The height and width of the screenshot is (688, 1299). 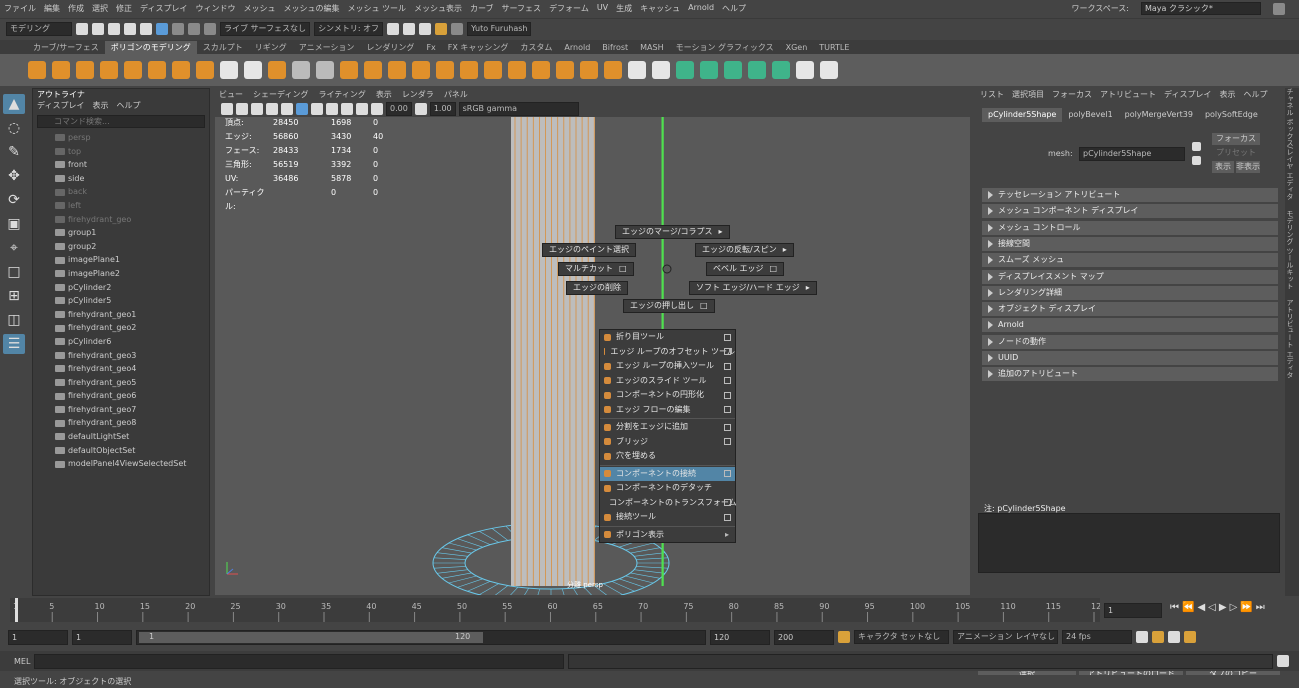 I want to click on boolean-icon, so click(x=373, y=70).